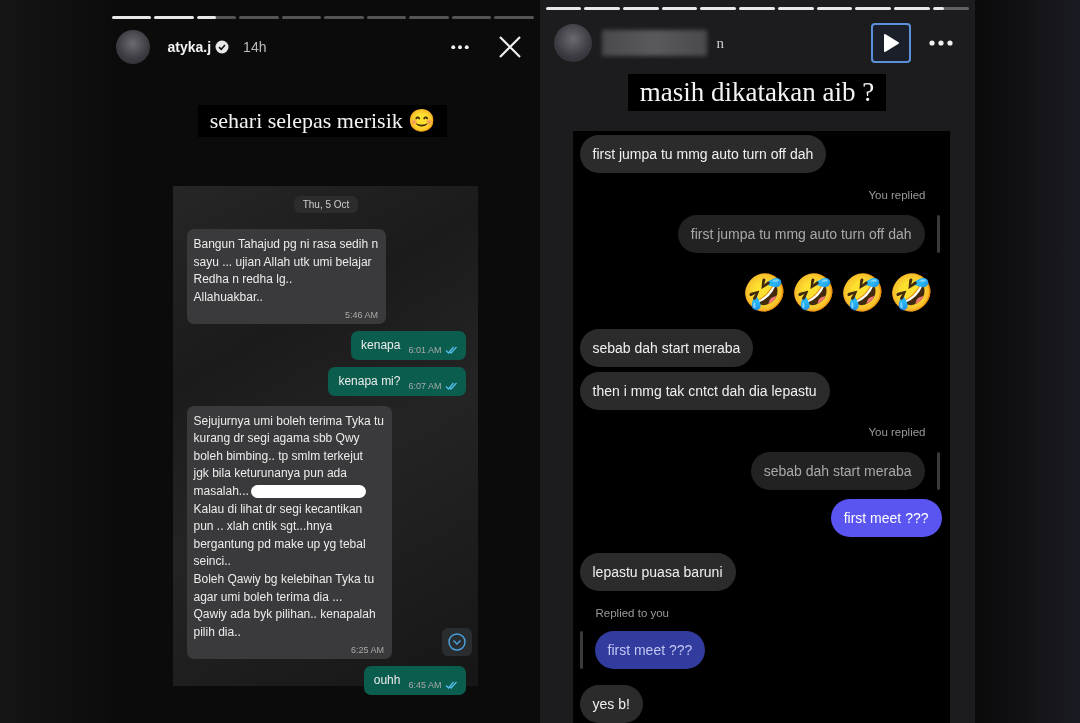  Describe the element at coordinates (387, 681) in the screenshot. I see `message-text: ouhh` at that location.